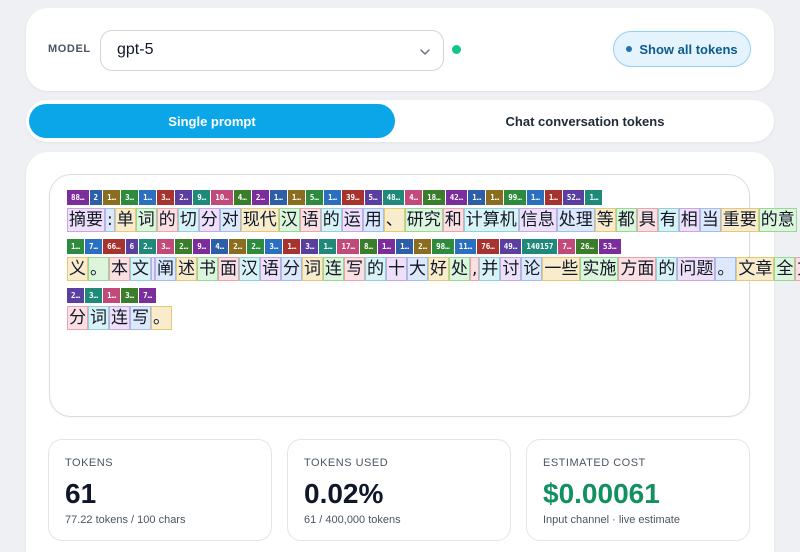 This screenshot has width=800, height=552. I want to click on token-span: ,, so click(475, 269).